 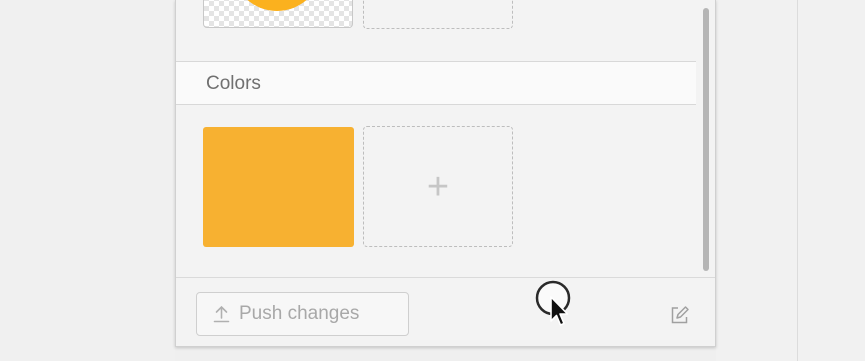 What do you see at coordinates (797, 180) in the screenshot?
I see `column-divider` at bounding box center [797, 180].